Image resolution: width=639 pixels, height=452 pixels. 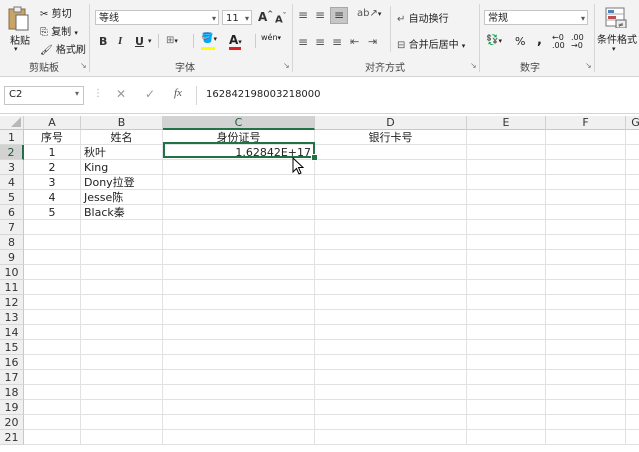 I want to click on cell-e10, so click(x=506, y=272).